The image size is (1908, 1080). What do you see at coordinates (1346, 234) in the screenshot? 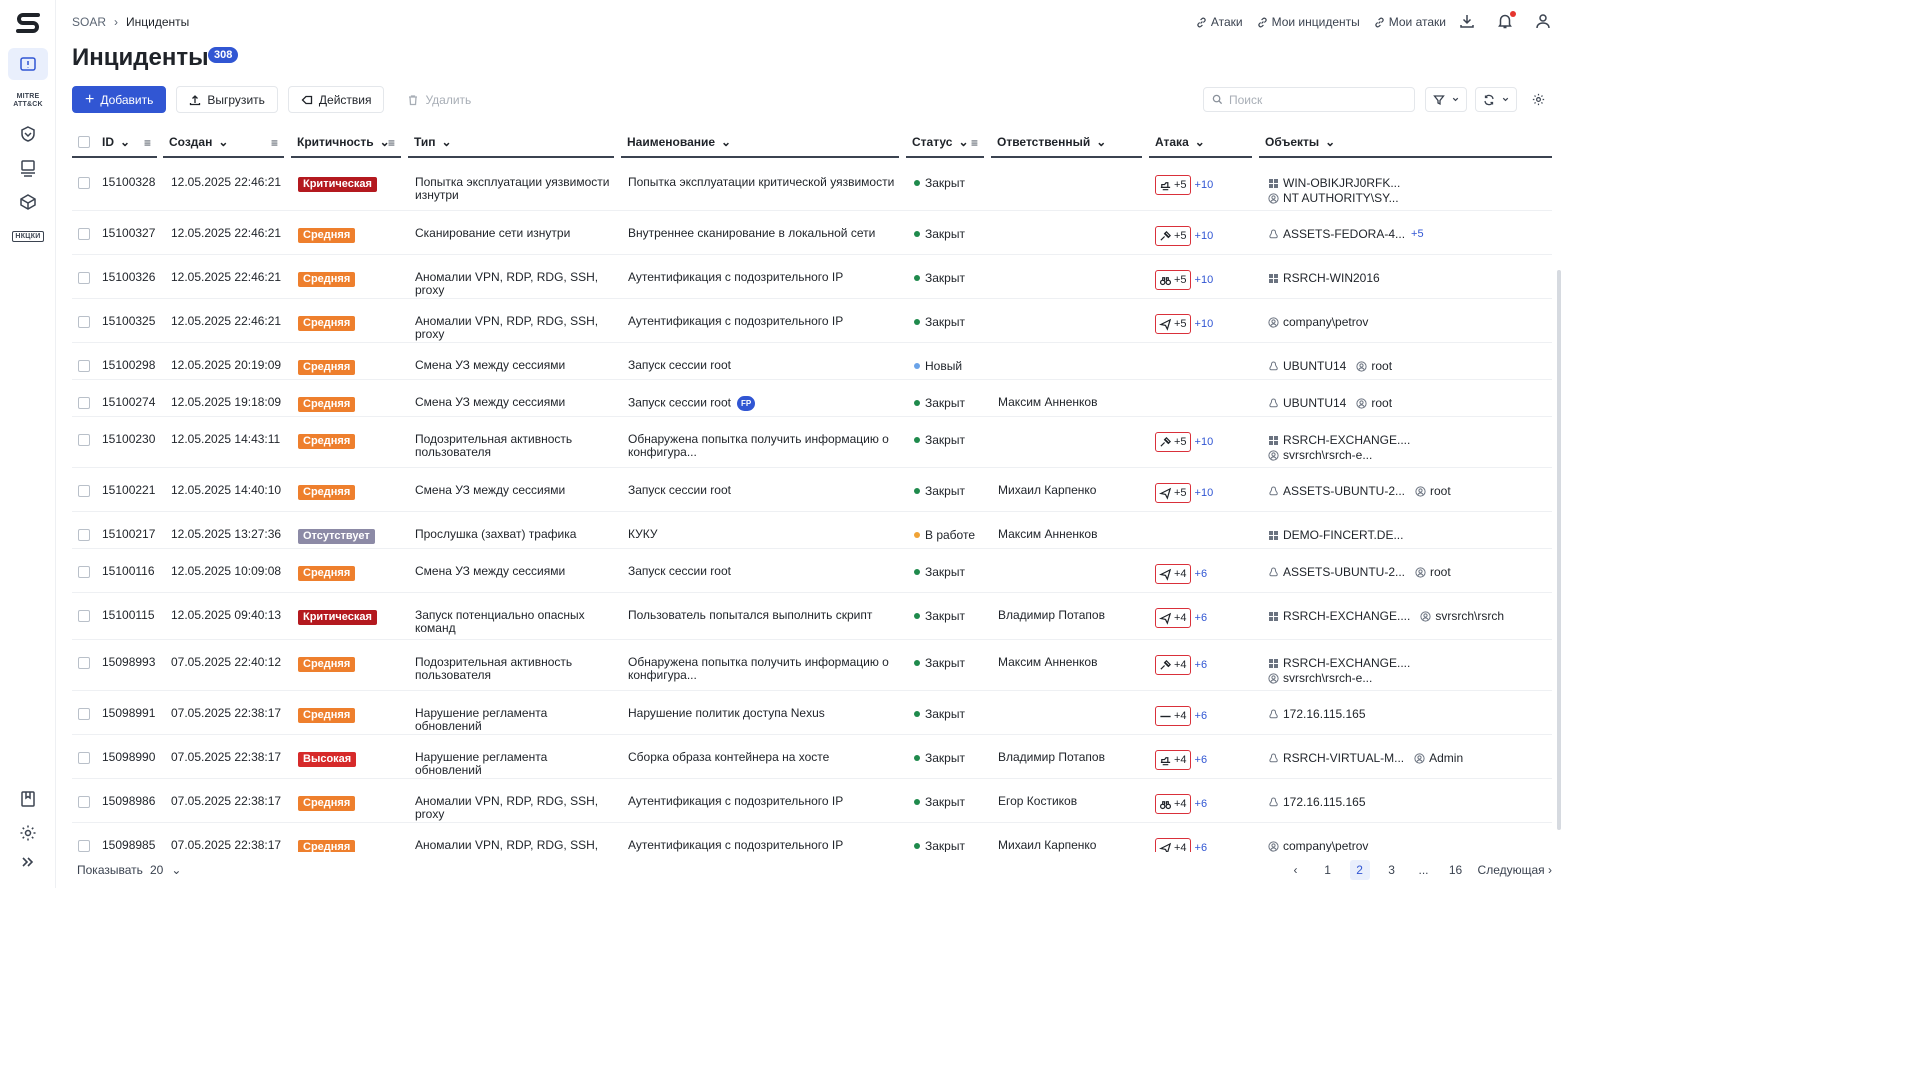
I see `object-item: ASSETS-FEDORA-4... +5` at bounding box center [1346, 234].